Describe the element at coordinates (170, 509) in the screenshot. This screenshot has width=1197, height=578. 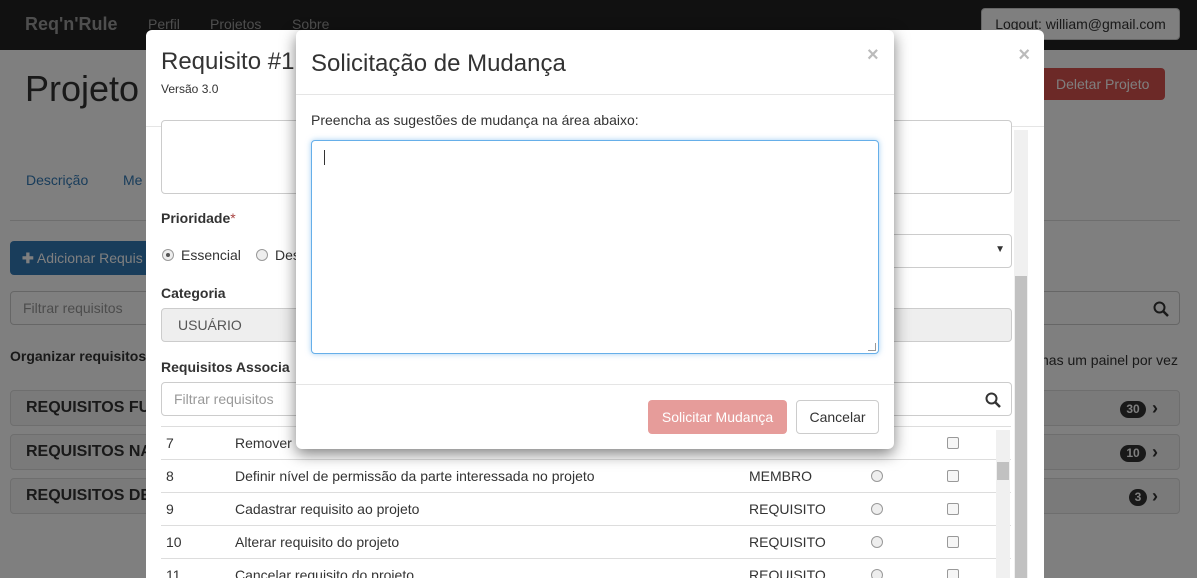
I see `row-number: 9` at that location.